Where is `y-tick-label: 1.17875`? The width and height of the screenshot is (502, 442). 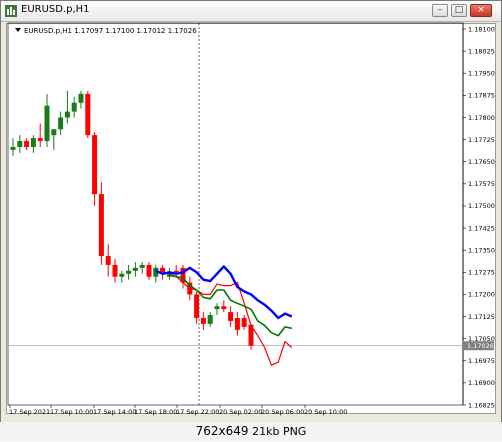
y-tick-label: 1.17875 is located at coordinates (481, 96).